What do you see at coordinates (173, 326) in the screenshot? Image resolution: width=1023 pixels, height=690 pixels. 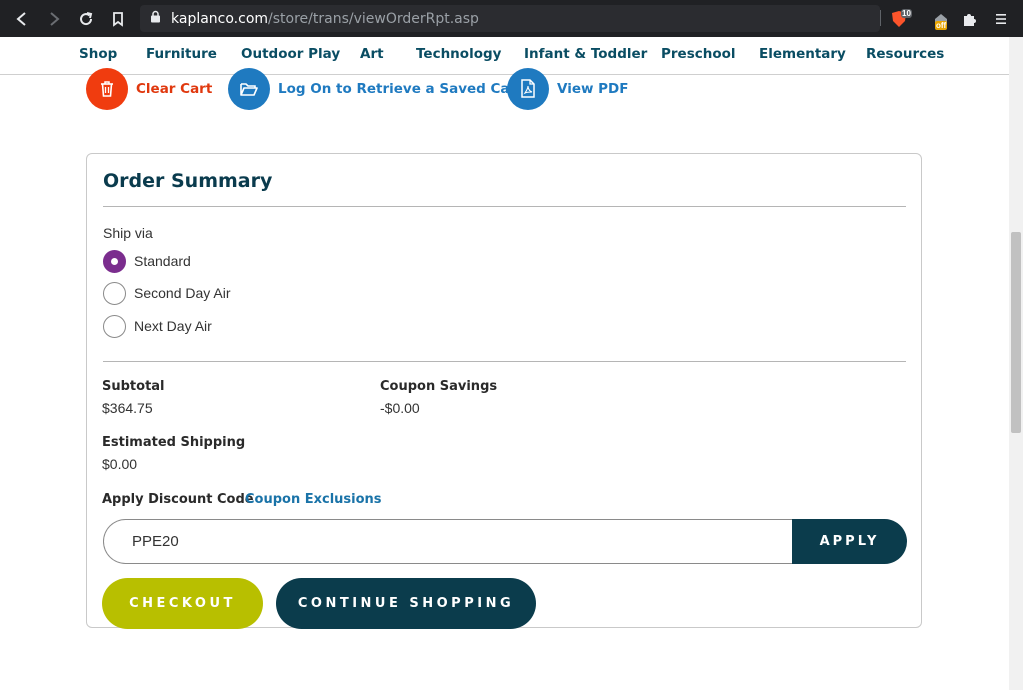 I see `ship-option-label: Next Day Air` at bounding box center [173, 326].